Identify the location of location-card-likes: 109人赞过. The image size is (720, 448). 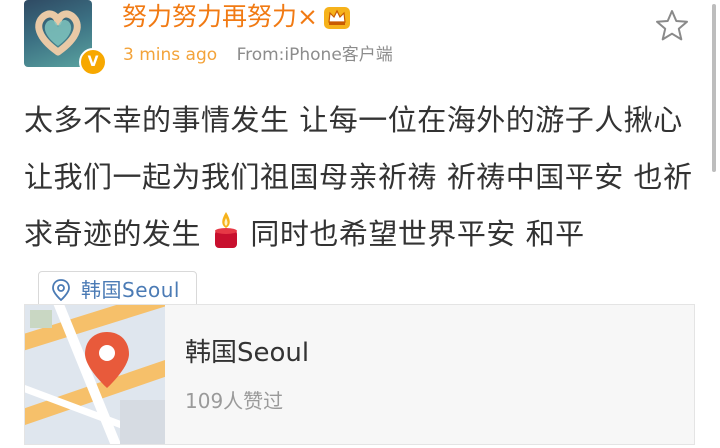
(234, 401).